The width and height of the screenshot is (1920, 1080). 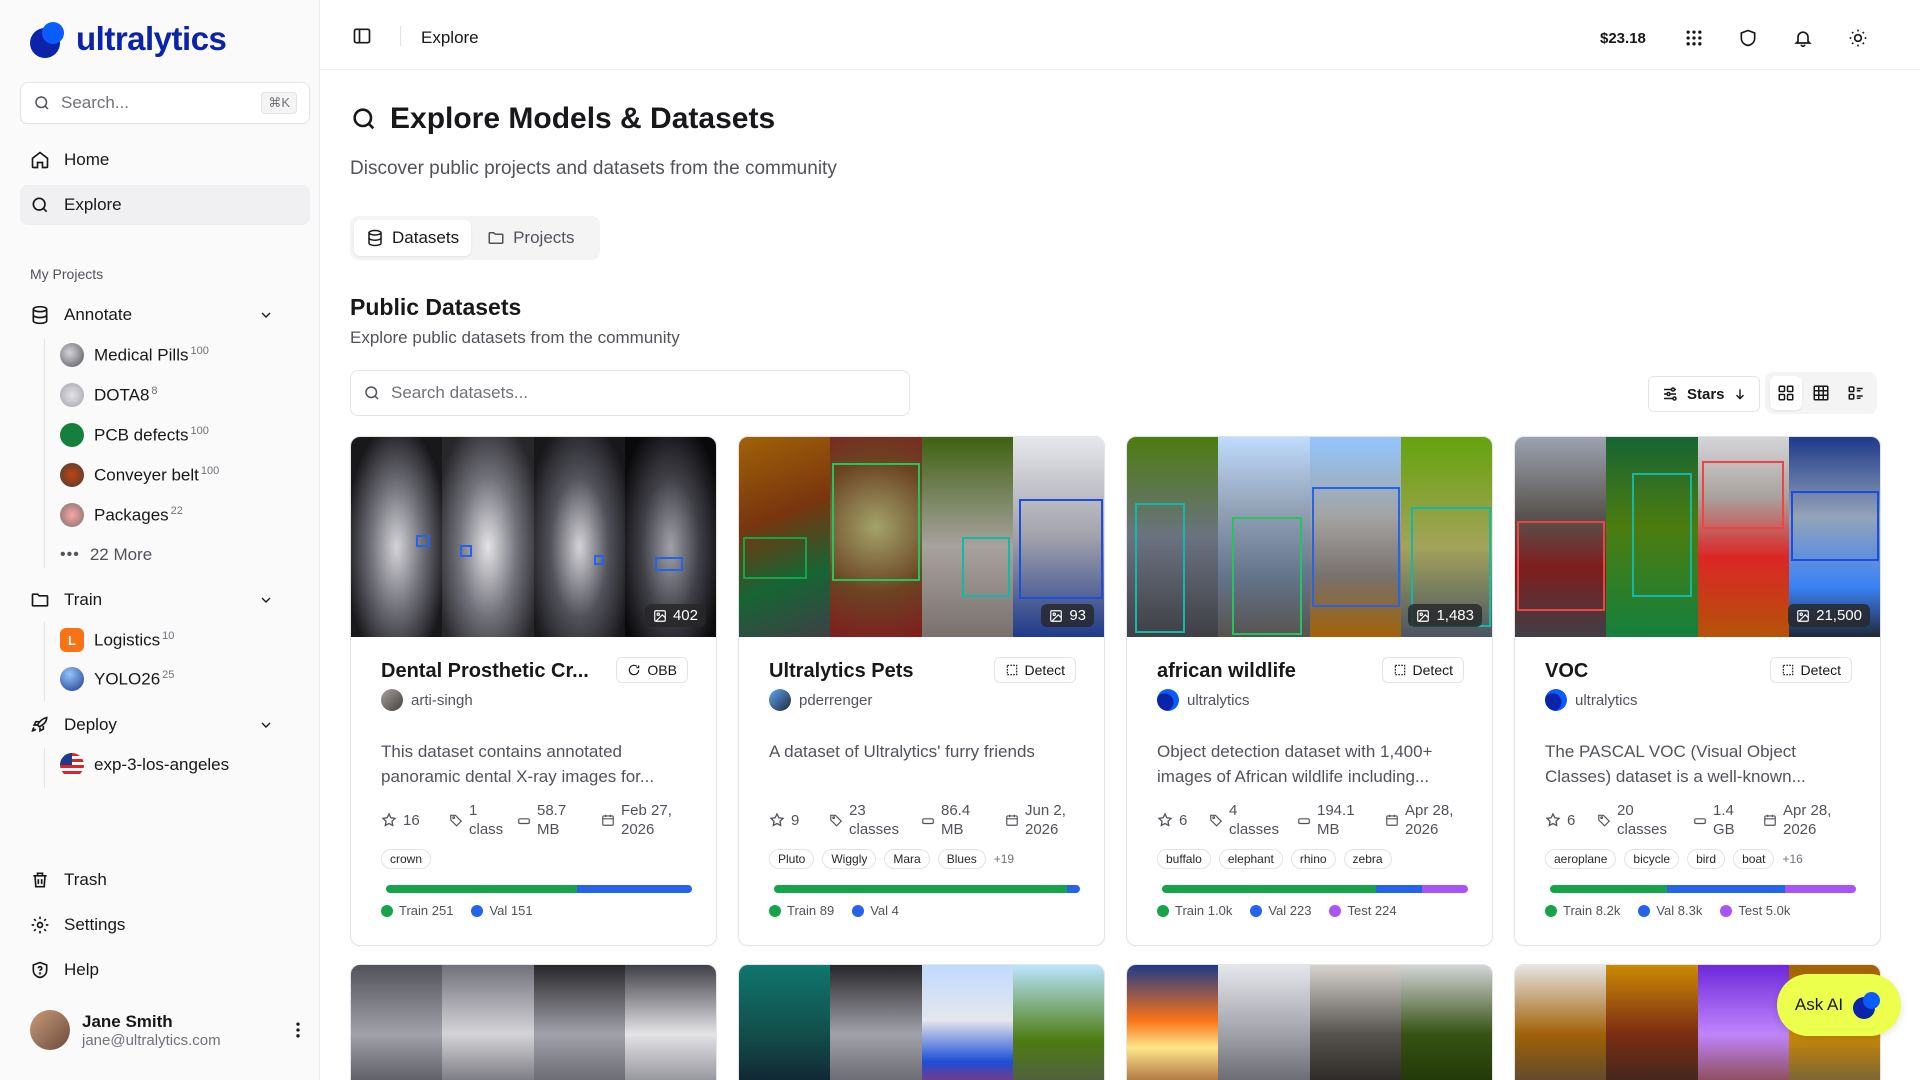 What do you see at coordinates (1739, 394) in the screenshot?
I see `arrow-down-icon` at bounding box center [1739, 394].